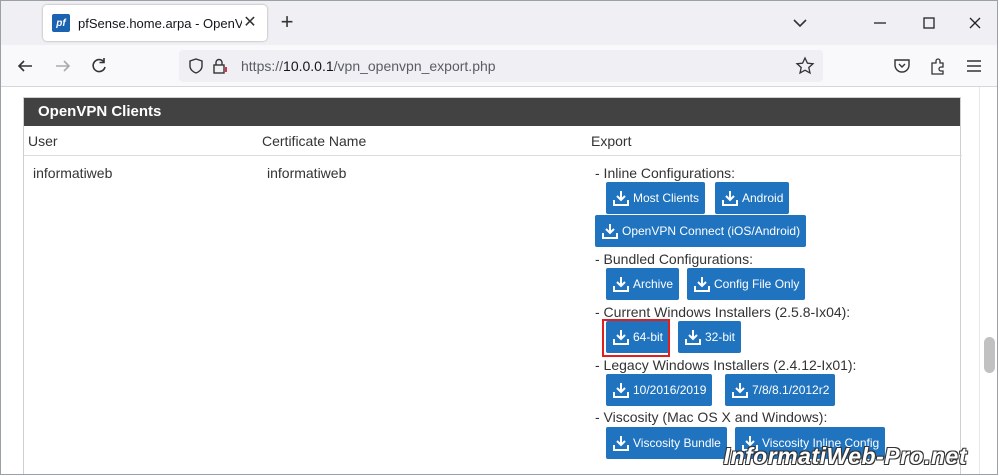 The height and width of the screenshot is (475, 998). Describe the element at coordinates (674, 259) in the screenshot. I see `bundled-configurations-label: - Bundled Configurations:` at that location.